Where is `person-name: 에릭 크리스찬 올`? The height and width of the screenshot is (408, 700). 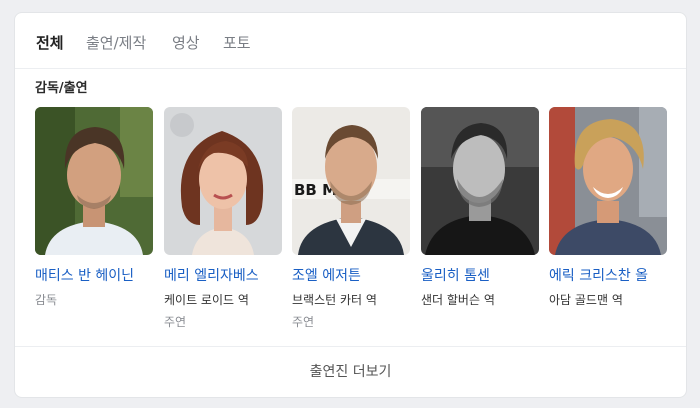
person-name: 에릭 크리스찬 올 is located at coordinates (608, 275).